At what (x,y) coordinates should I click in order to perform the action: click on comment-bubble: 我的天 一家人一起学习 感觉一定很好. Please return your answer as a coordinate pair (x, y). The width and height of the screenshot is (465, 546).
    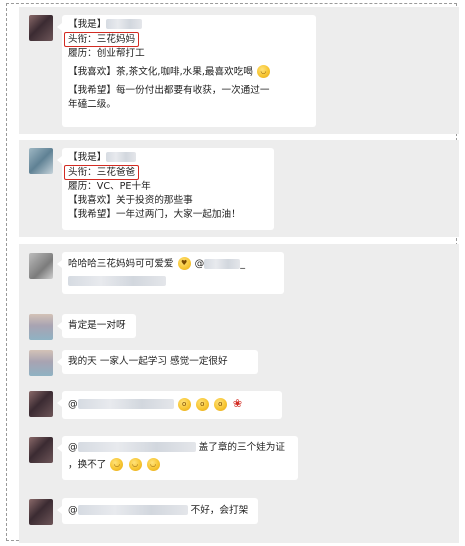
    Looking at the image, I should click on (157, 362).